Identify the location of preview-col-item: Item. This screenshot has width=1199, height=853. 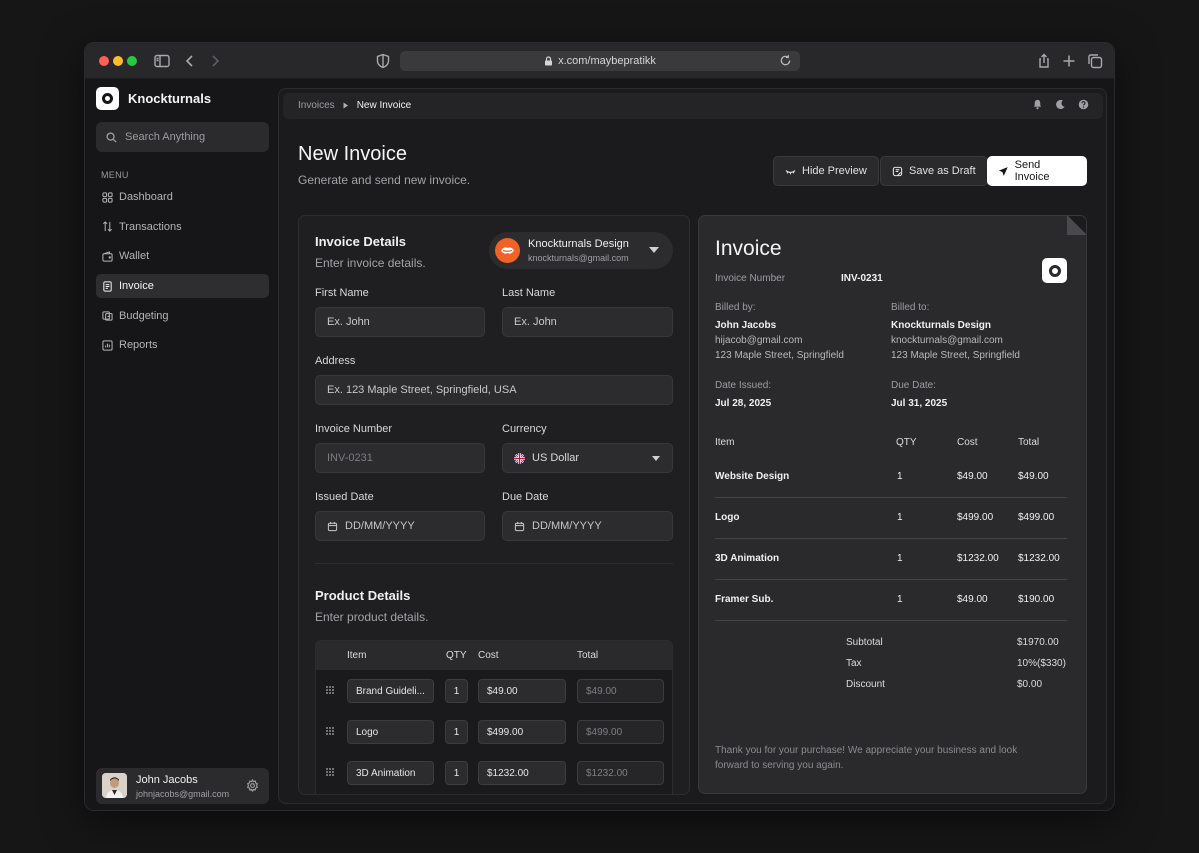
(725, 442).